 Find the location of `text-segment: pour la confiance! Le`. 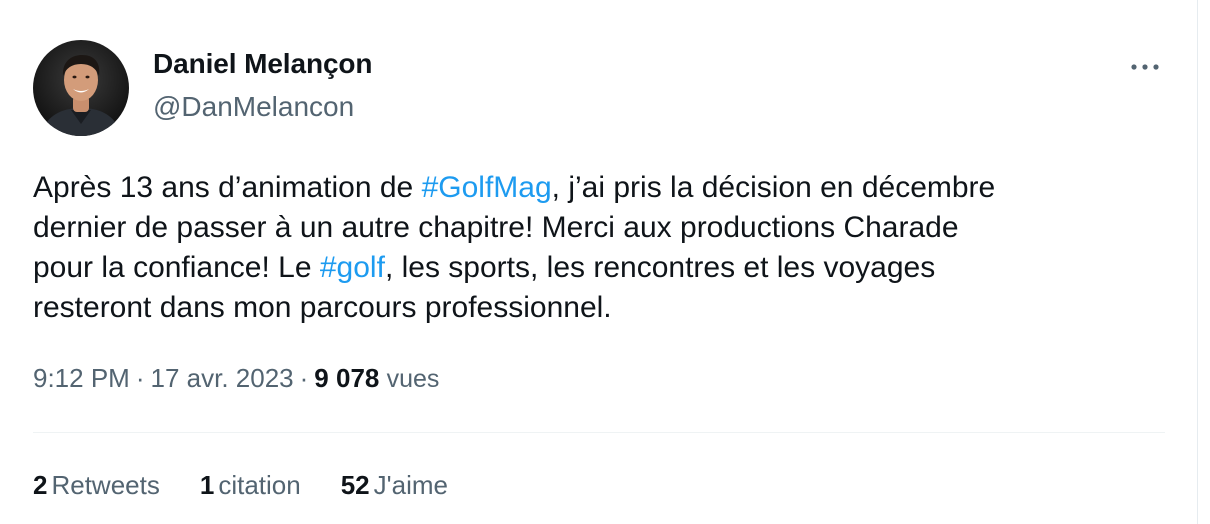

text-segment: pour la confiance! Le is located at coordinates (176, 267).